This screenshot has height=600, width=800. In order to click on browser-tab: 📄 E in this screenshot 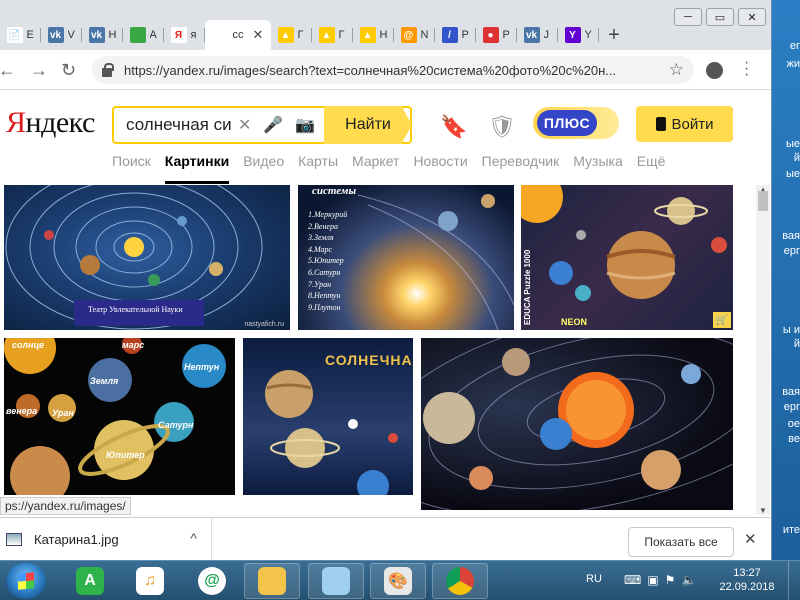, I will do `click(20, 35)`.